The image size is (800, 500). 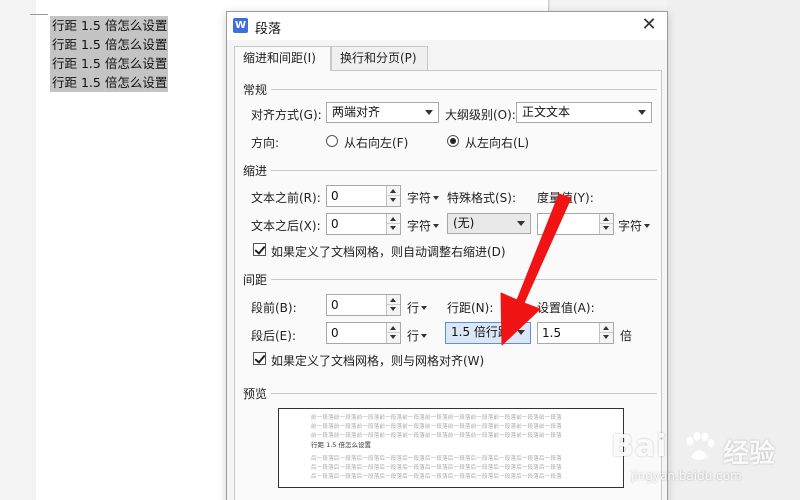 I want to click on snap-to-grid-checkbox, so click(x=259, y=358).